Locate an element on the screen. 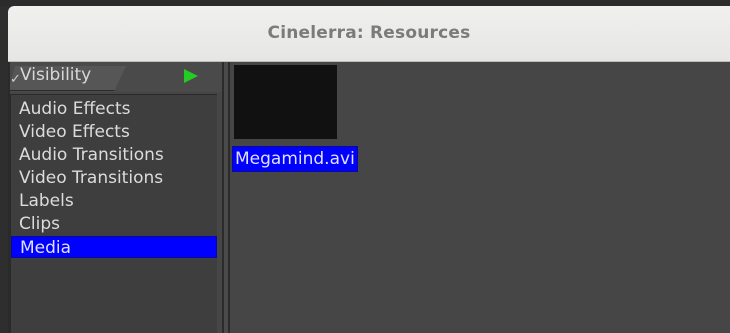 Image resolution: width=730 pixels, height=333 pixels. folder-item-media: Media is located at coordinates (114, 247).